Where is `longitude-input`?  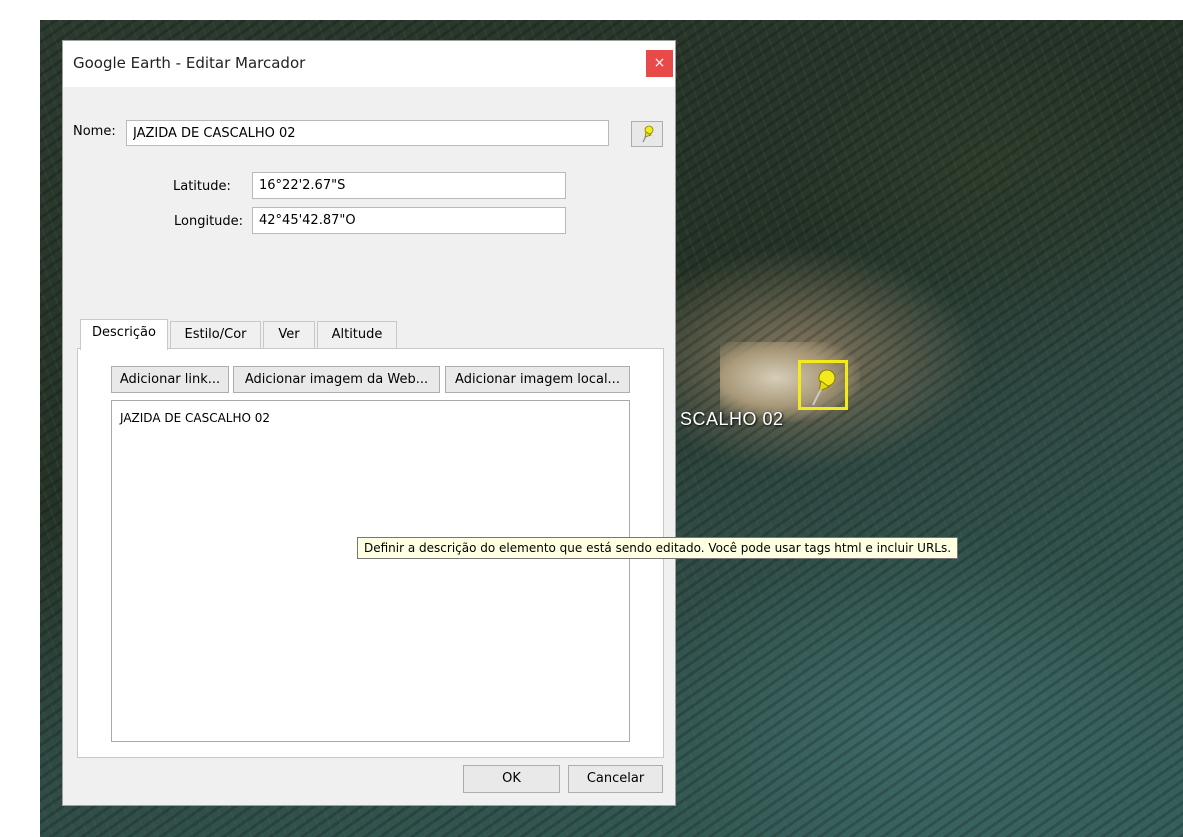
longitude-input is located at coordinates (409, 220).